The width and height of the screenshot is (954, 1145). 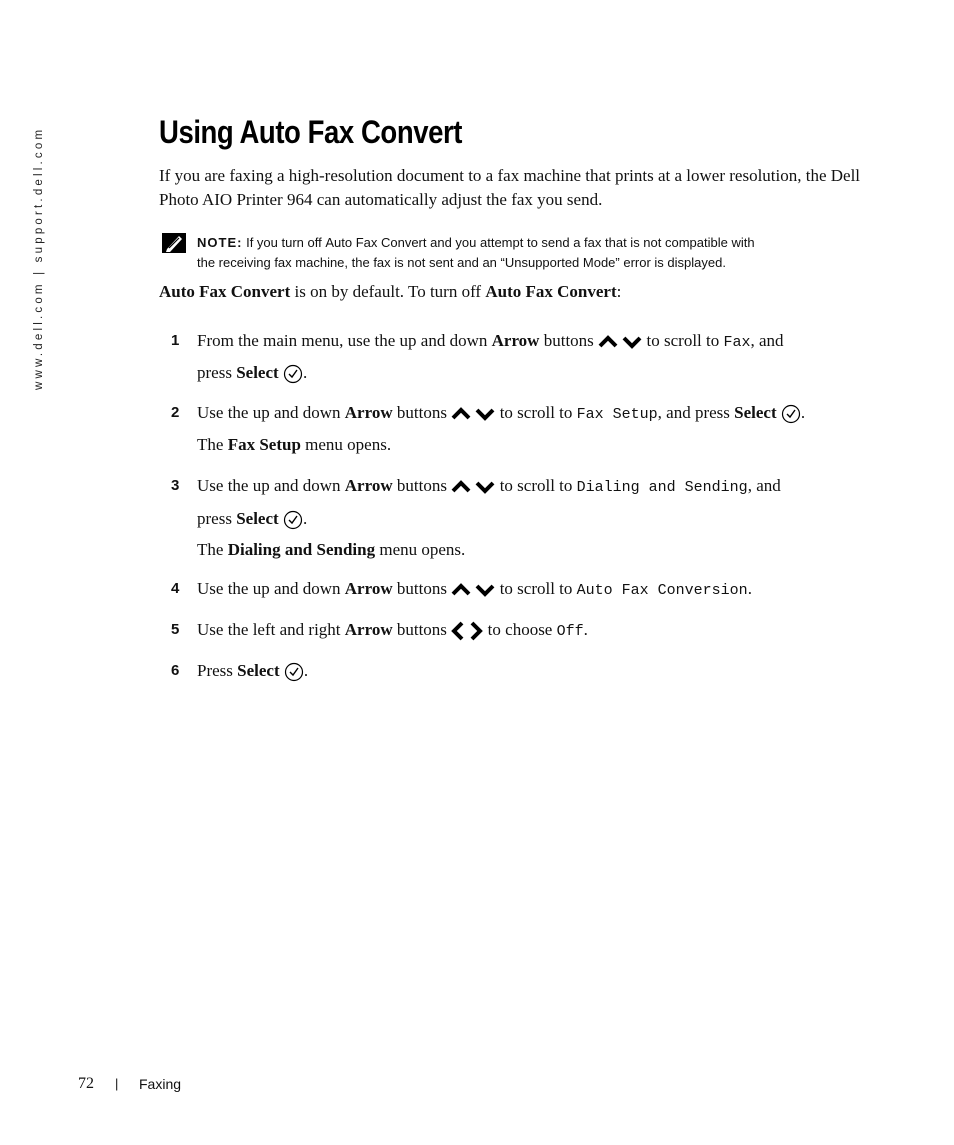 What do you see at coordinates (737, 342) in the screenshot?
I see `menu-item-name: Fax` at bounding box center [737, 342].